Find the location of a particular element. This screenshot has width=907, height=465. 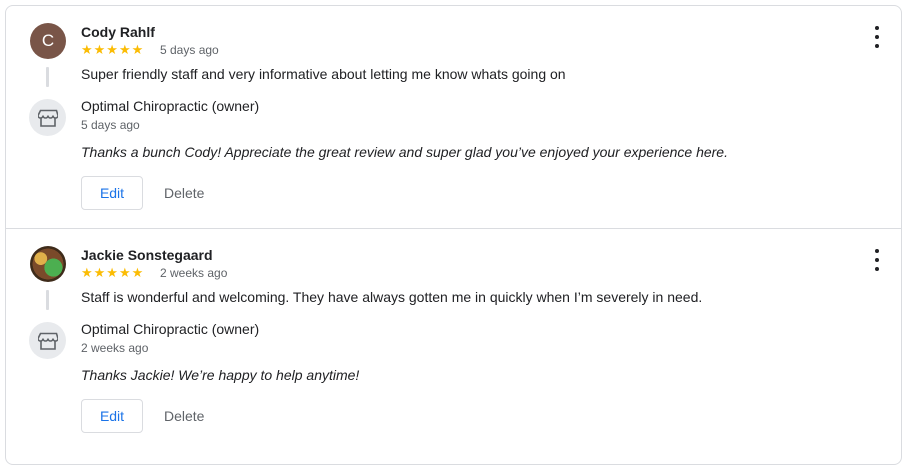

review-time: 5 days ago is located at coordinates (189, 50).